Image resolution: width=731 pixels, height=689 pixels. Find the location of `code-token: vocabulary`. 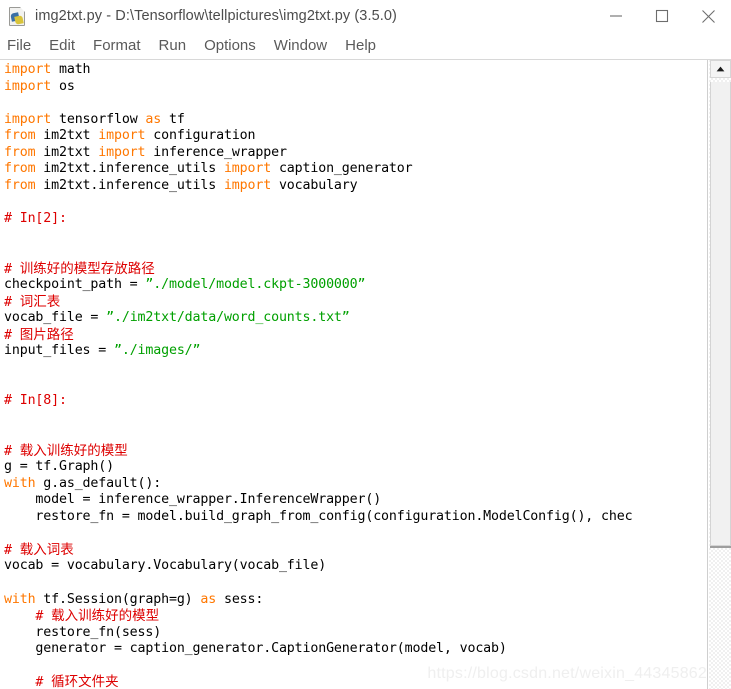

code-token: vocabulary is located at coordinates (314, 185).